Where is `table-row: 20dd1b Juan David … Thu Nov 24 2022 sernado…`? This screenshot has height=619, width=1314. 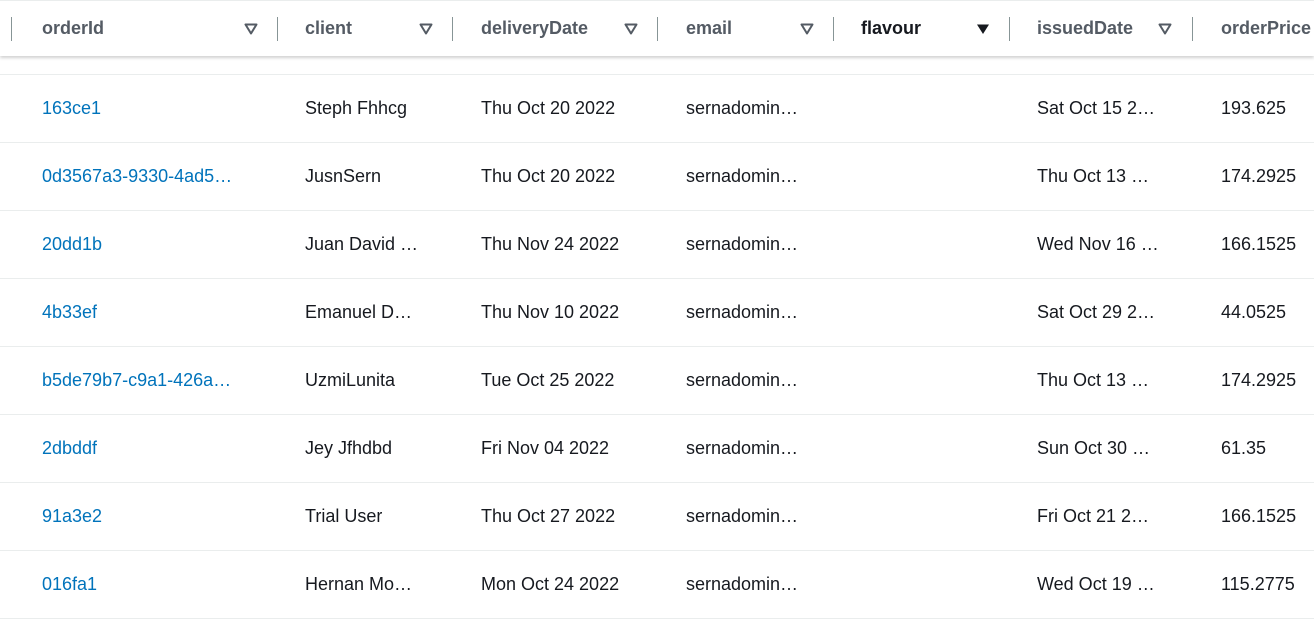
table-row: 20dd1b Juan David … Thu Nov 24 2022 sernado… is located at coordinates (657, 245).